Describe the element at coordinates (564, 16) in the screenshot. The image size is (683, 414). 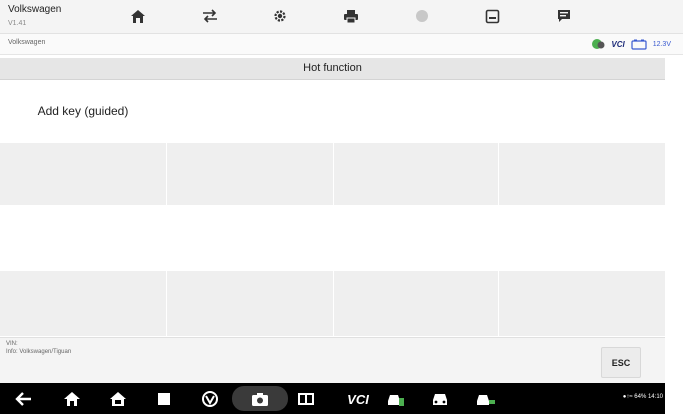
I see `data-log-icon` at that location.